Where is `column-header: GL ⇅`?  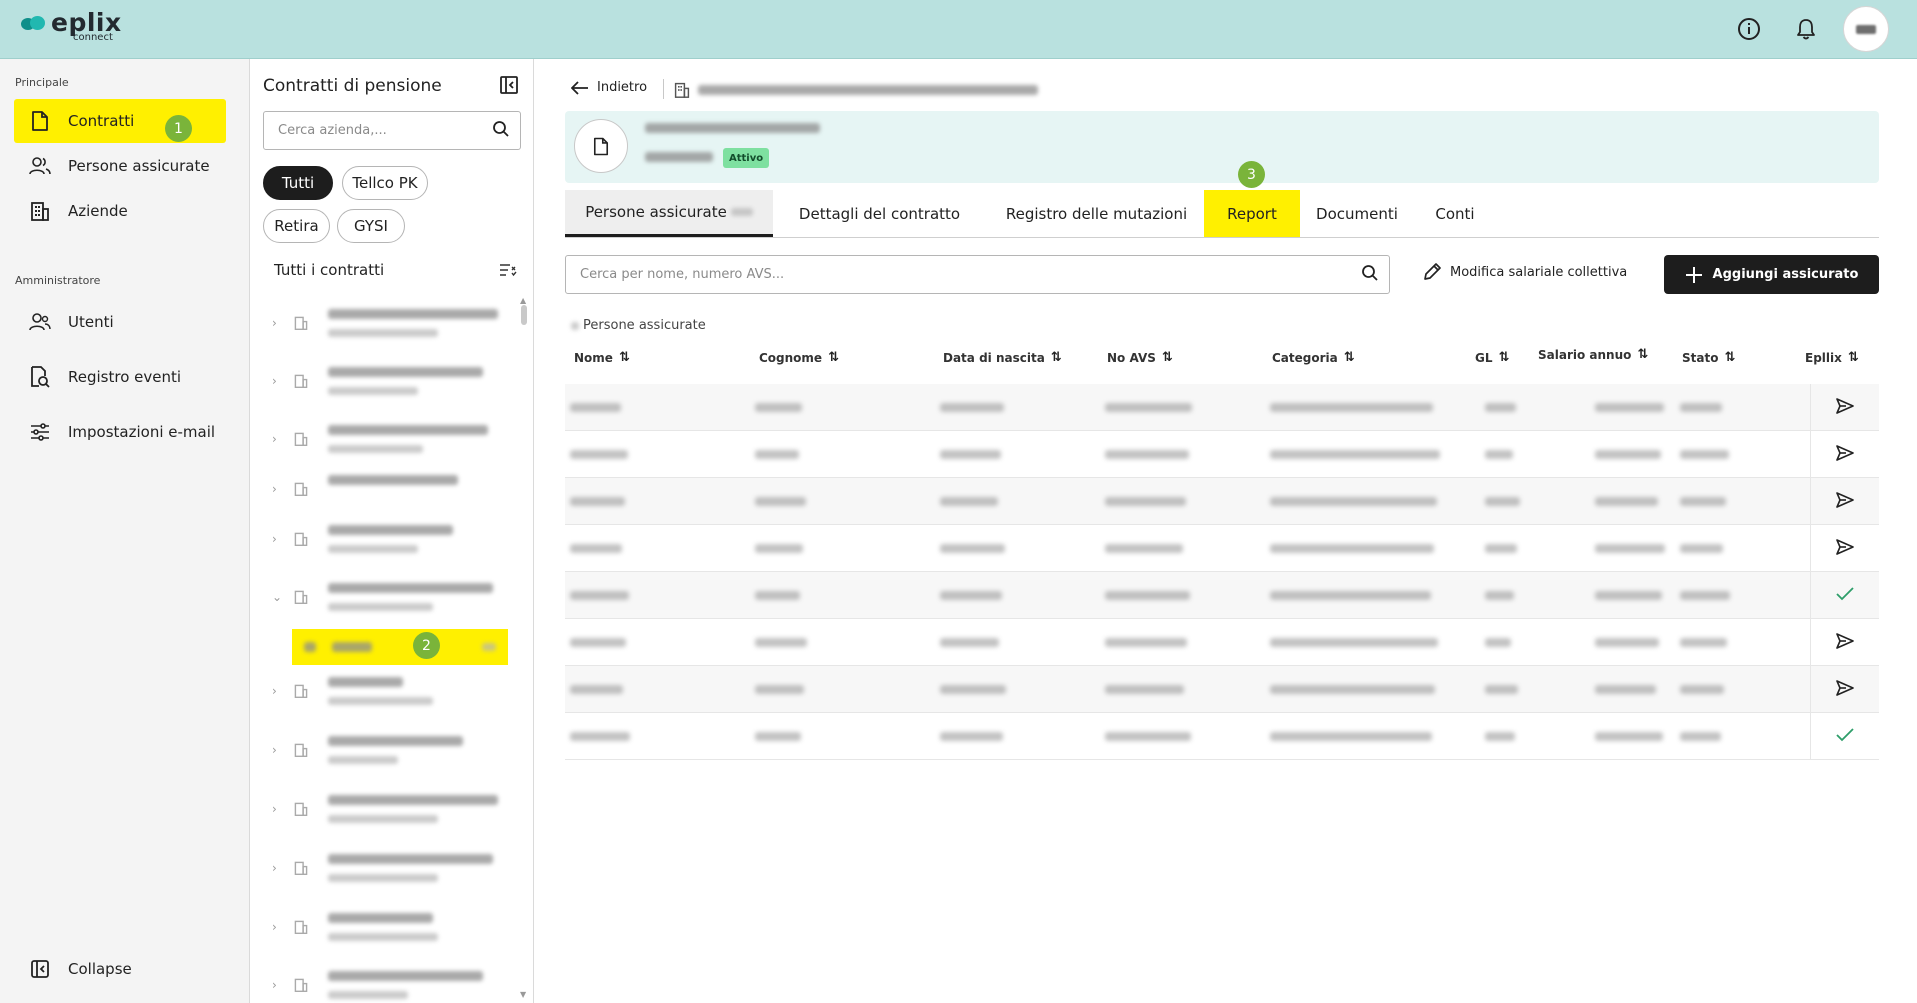 column-header: GL ⇅ is located at coordinates (1492, 357).